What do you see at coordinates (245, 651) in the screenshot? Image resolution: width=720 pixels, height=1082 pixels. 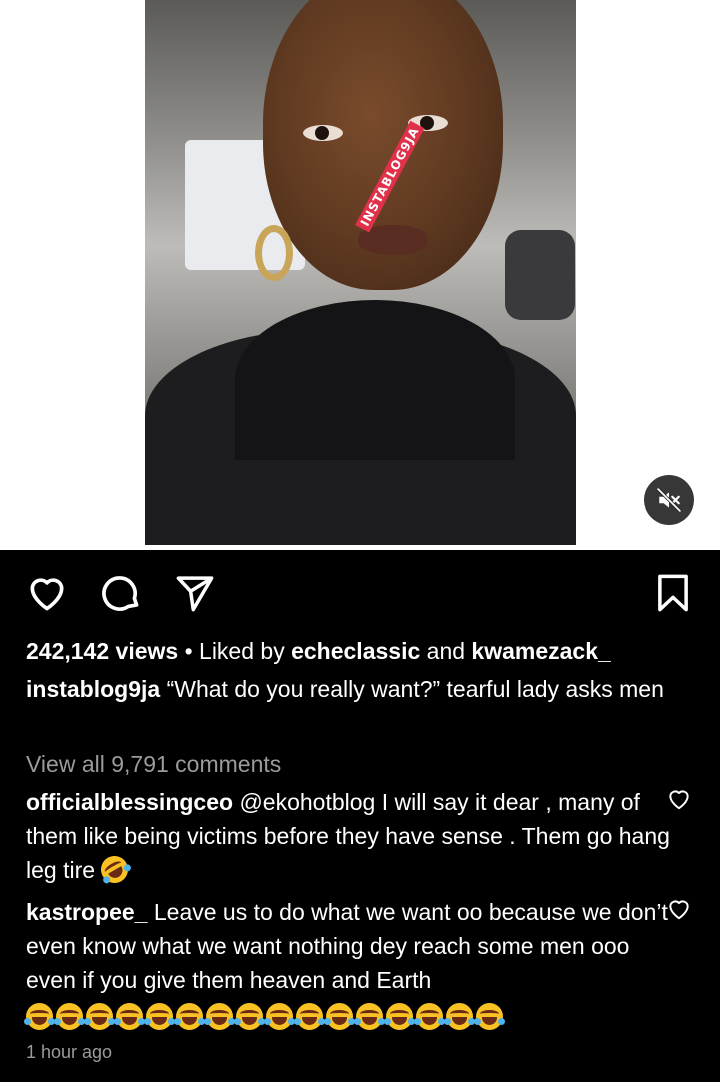 I see `liked-by-prefix: Liked by` at bounding box center [245, 651].